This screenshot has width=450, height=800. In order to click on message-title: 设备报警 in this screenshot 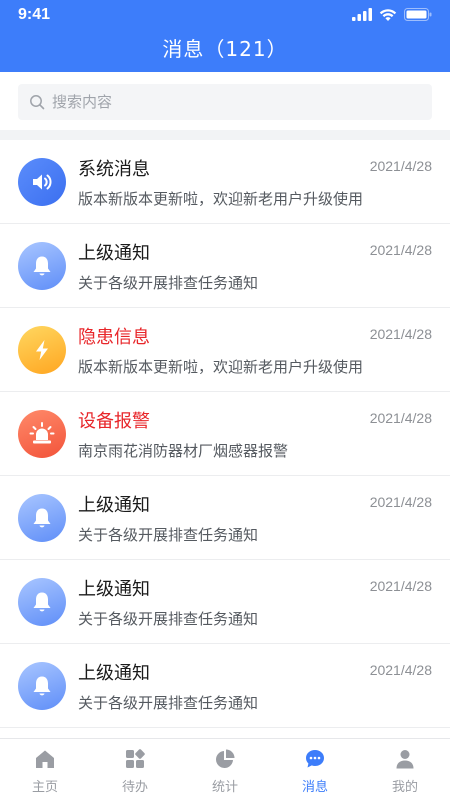, I will do `click(114, 421)`.